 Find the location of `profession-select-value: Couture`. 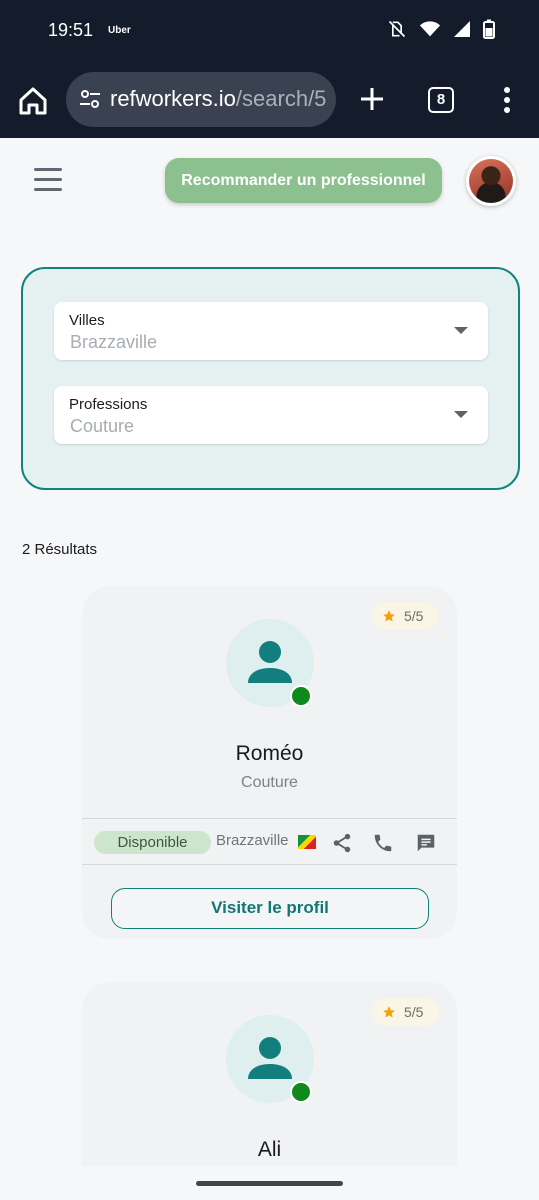

profession-select-value: Couture is located at coordinates (102, 426).